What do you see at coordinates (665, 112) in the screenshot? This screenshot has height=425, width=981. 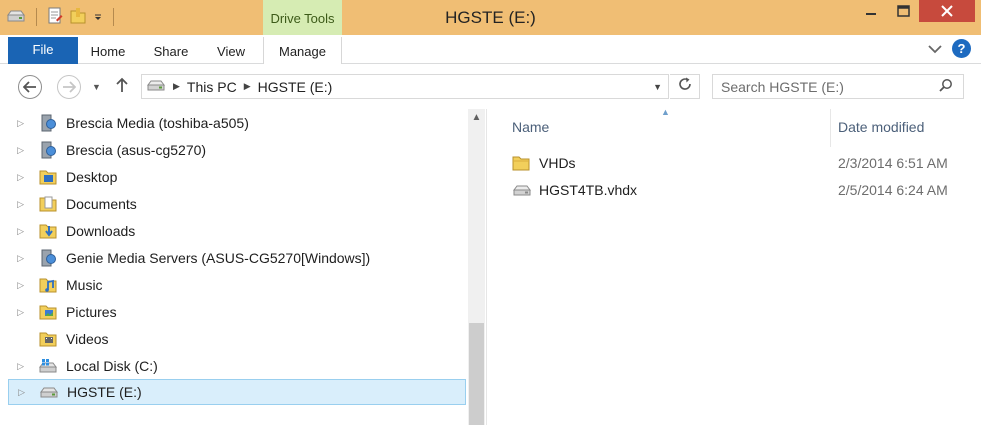 I see `sort-ascending-icon: ▲` at bounding box center [665, 112].